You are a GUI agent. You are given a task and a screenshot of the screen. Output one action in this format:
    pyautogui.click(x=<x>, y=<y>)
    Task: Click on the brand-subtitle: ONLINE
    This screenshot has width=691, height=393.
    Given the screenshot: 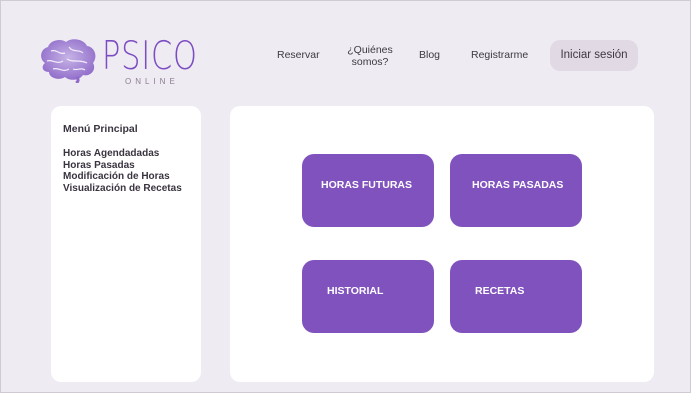 What is the action you would take?
    pyautogui.click(x=152, y=81)
    